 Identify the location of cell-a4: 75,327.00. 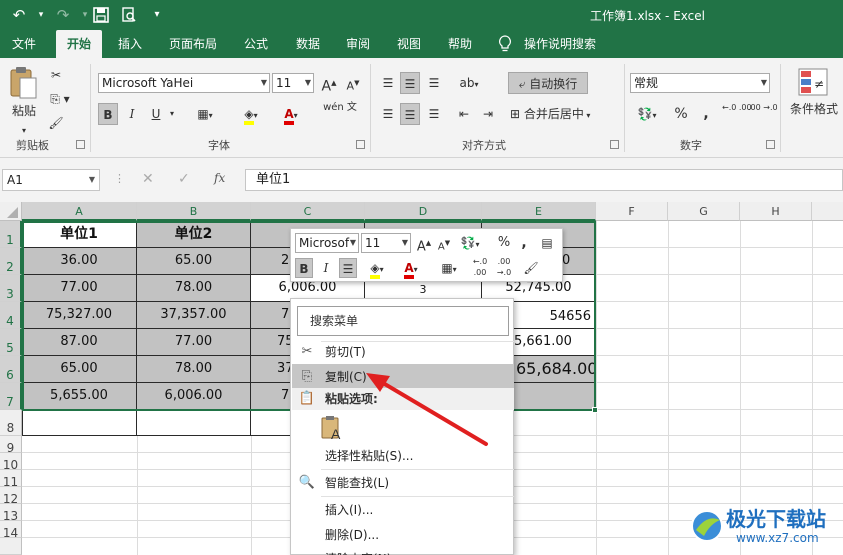
(79, 315).